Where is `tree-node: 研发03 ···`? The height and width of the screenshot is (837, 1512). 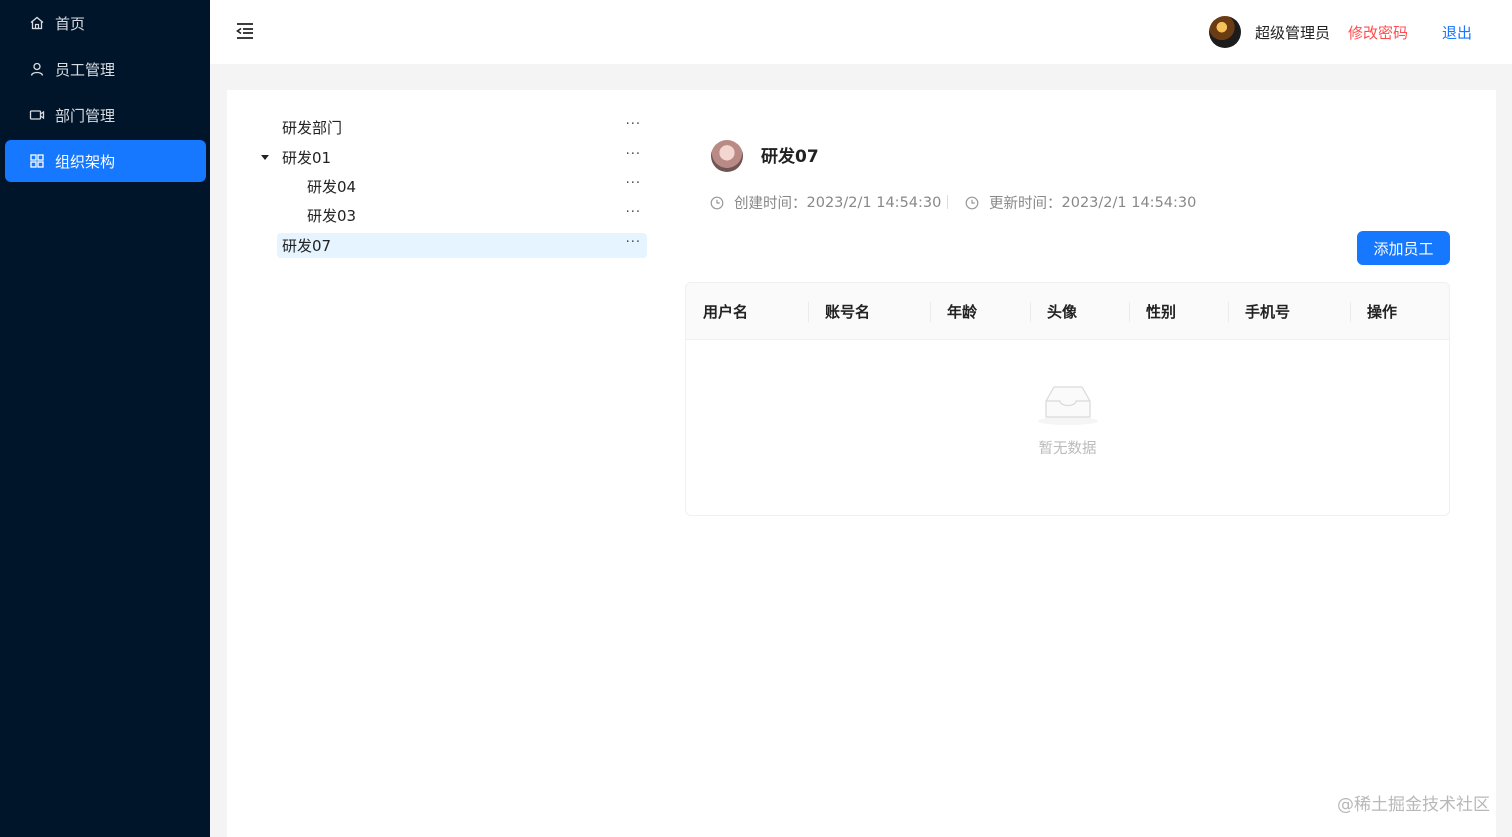 tree-node: 研发03 ··· is located at coordinates (474, 215).